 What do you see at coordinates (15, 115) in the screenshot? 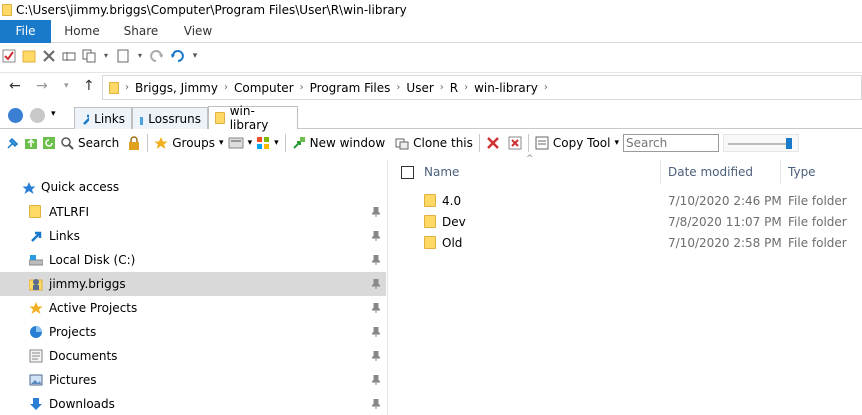
I see `back-circle-icon` at bounding box center [15, 115].